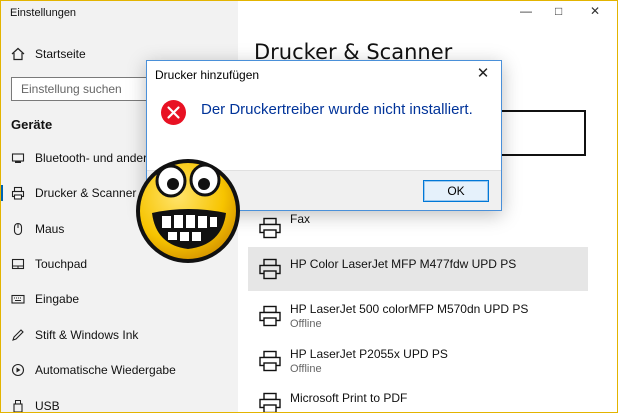  Describe the element at coordinates (119, 299) in the screenshot. I see `sidebar-item-input: Eingabe` at that location.